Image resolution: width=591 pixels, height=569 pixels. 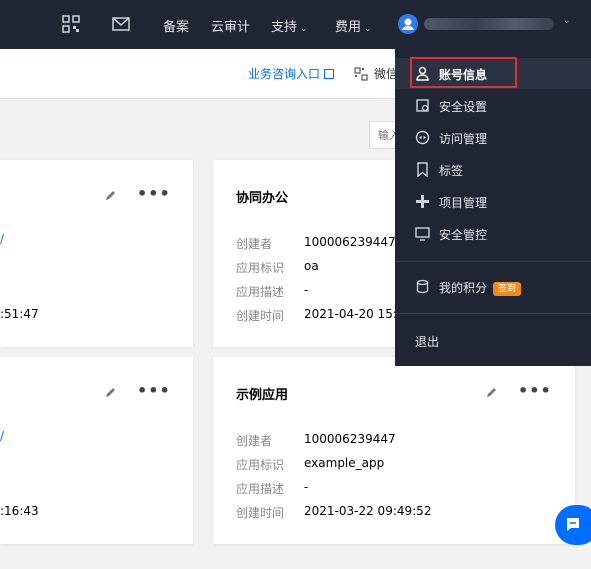 What do you see at coordinates (344, 463) in the screenshot?
I see `value-app-id: example_app` at bounding box center [344, 463].